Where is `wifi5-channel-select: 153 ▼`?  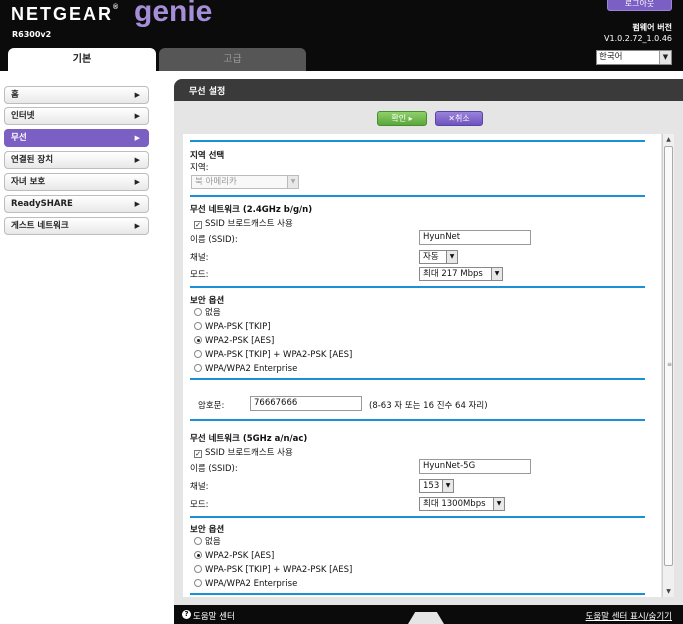 wifi5-channel-select: 153 ▼ is located at coordinates (436, 486).